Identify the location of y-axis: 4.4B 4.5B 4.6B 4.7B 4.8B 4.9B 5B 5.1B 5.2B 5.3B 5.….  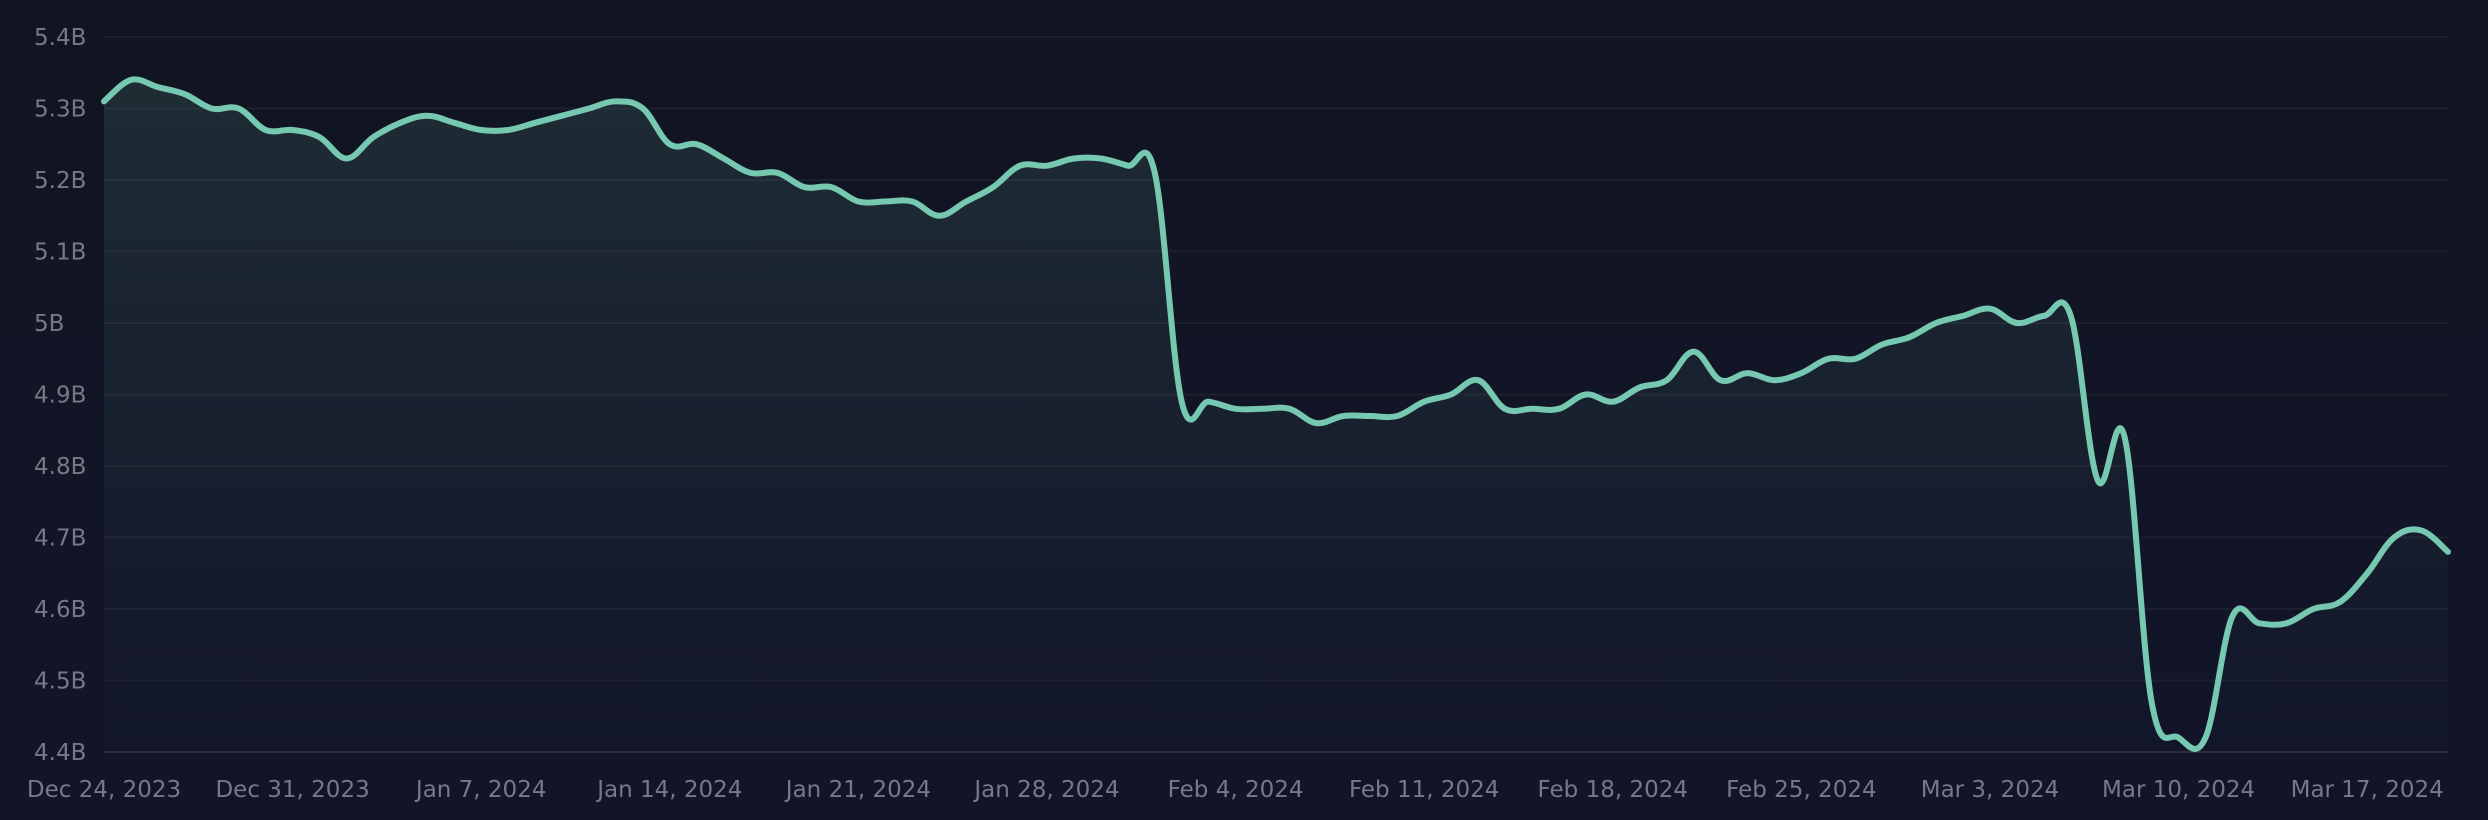
(60, 395).